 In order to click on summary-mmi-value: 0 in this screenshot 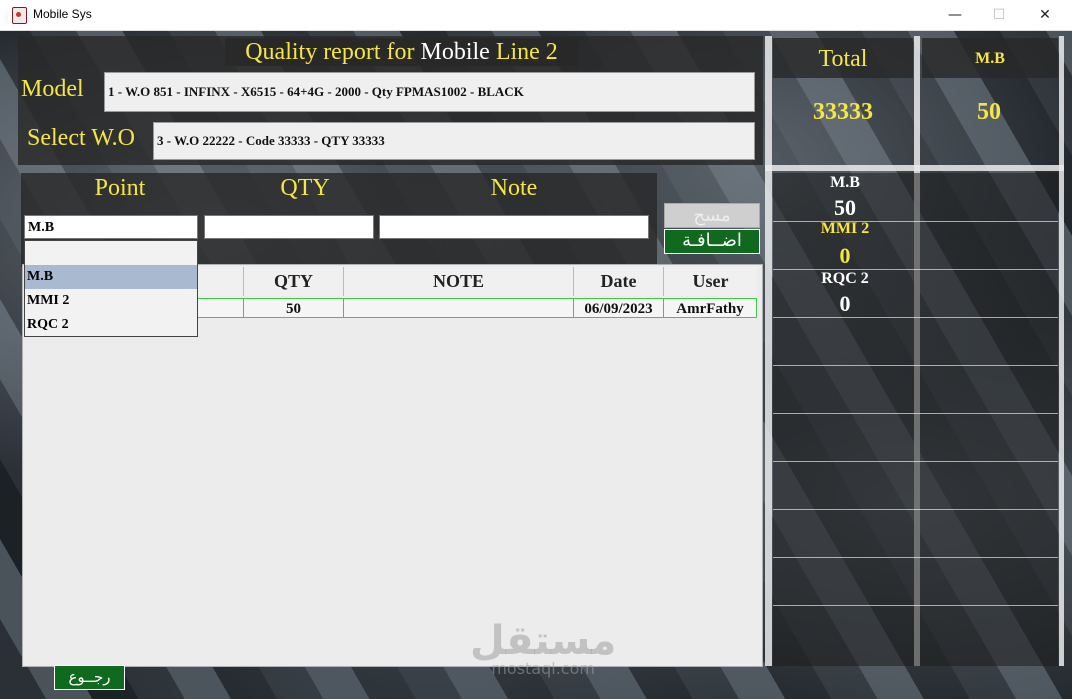, I will do `click(845, 255)`.